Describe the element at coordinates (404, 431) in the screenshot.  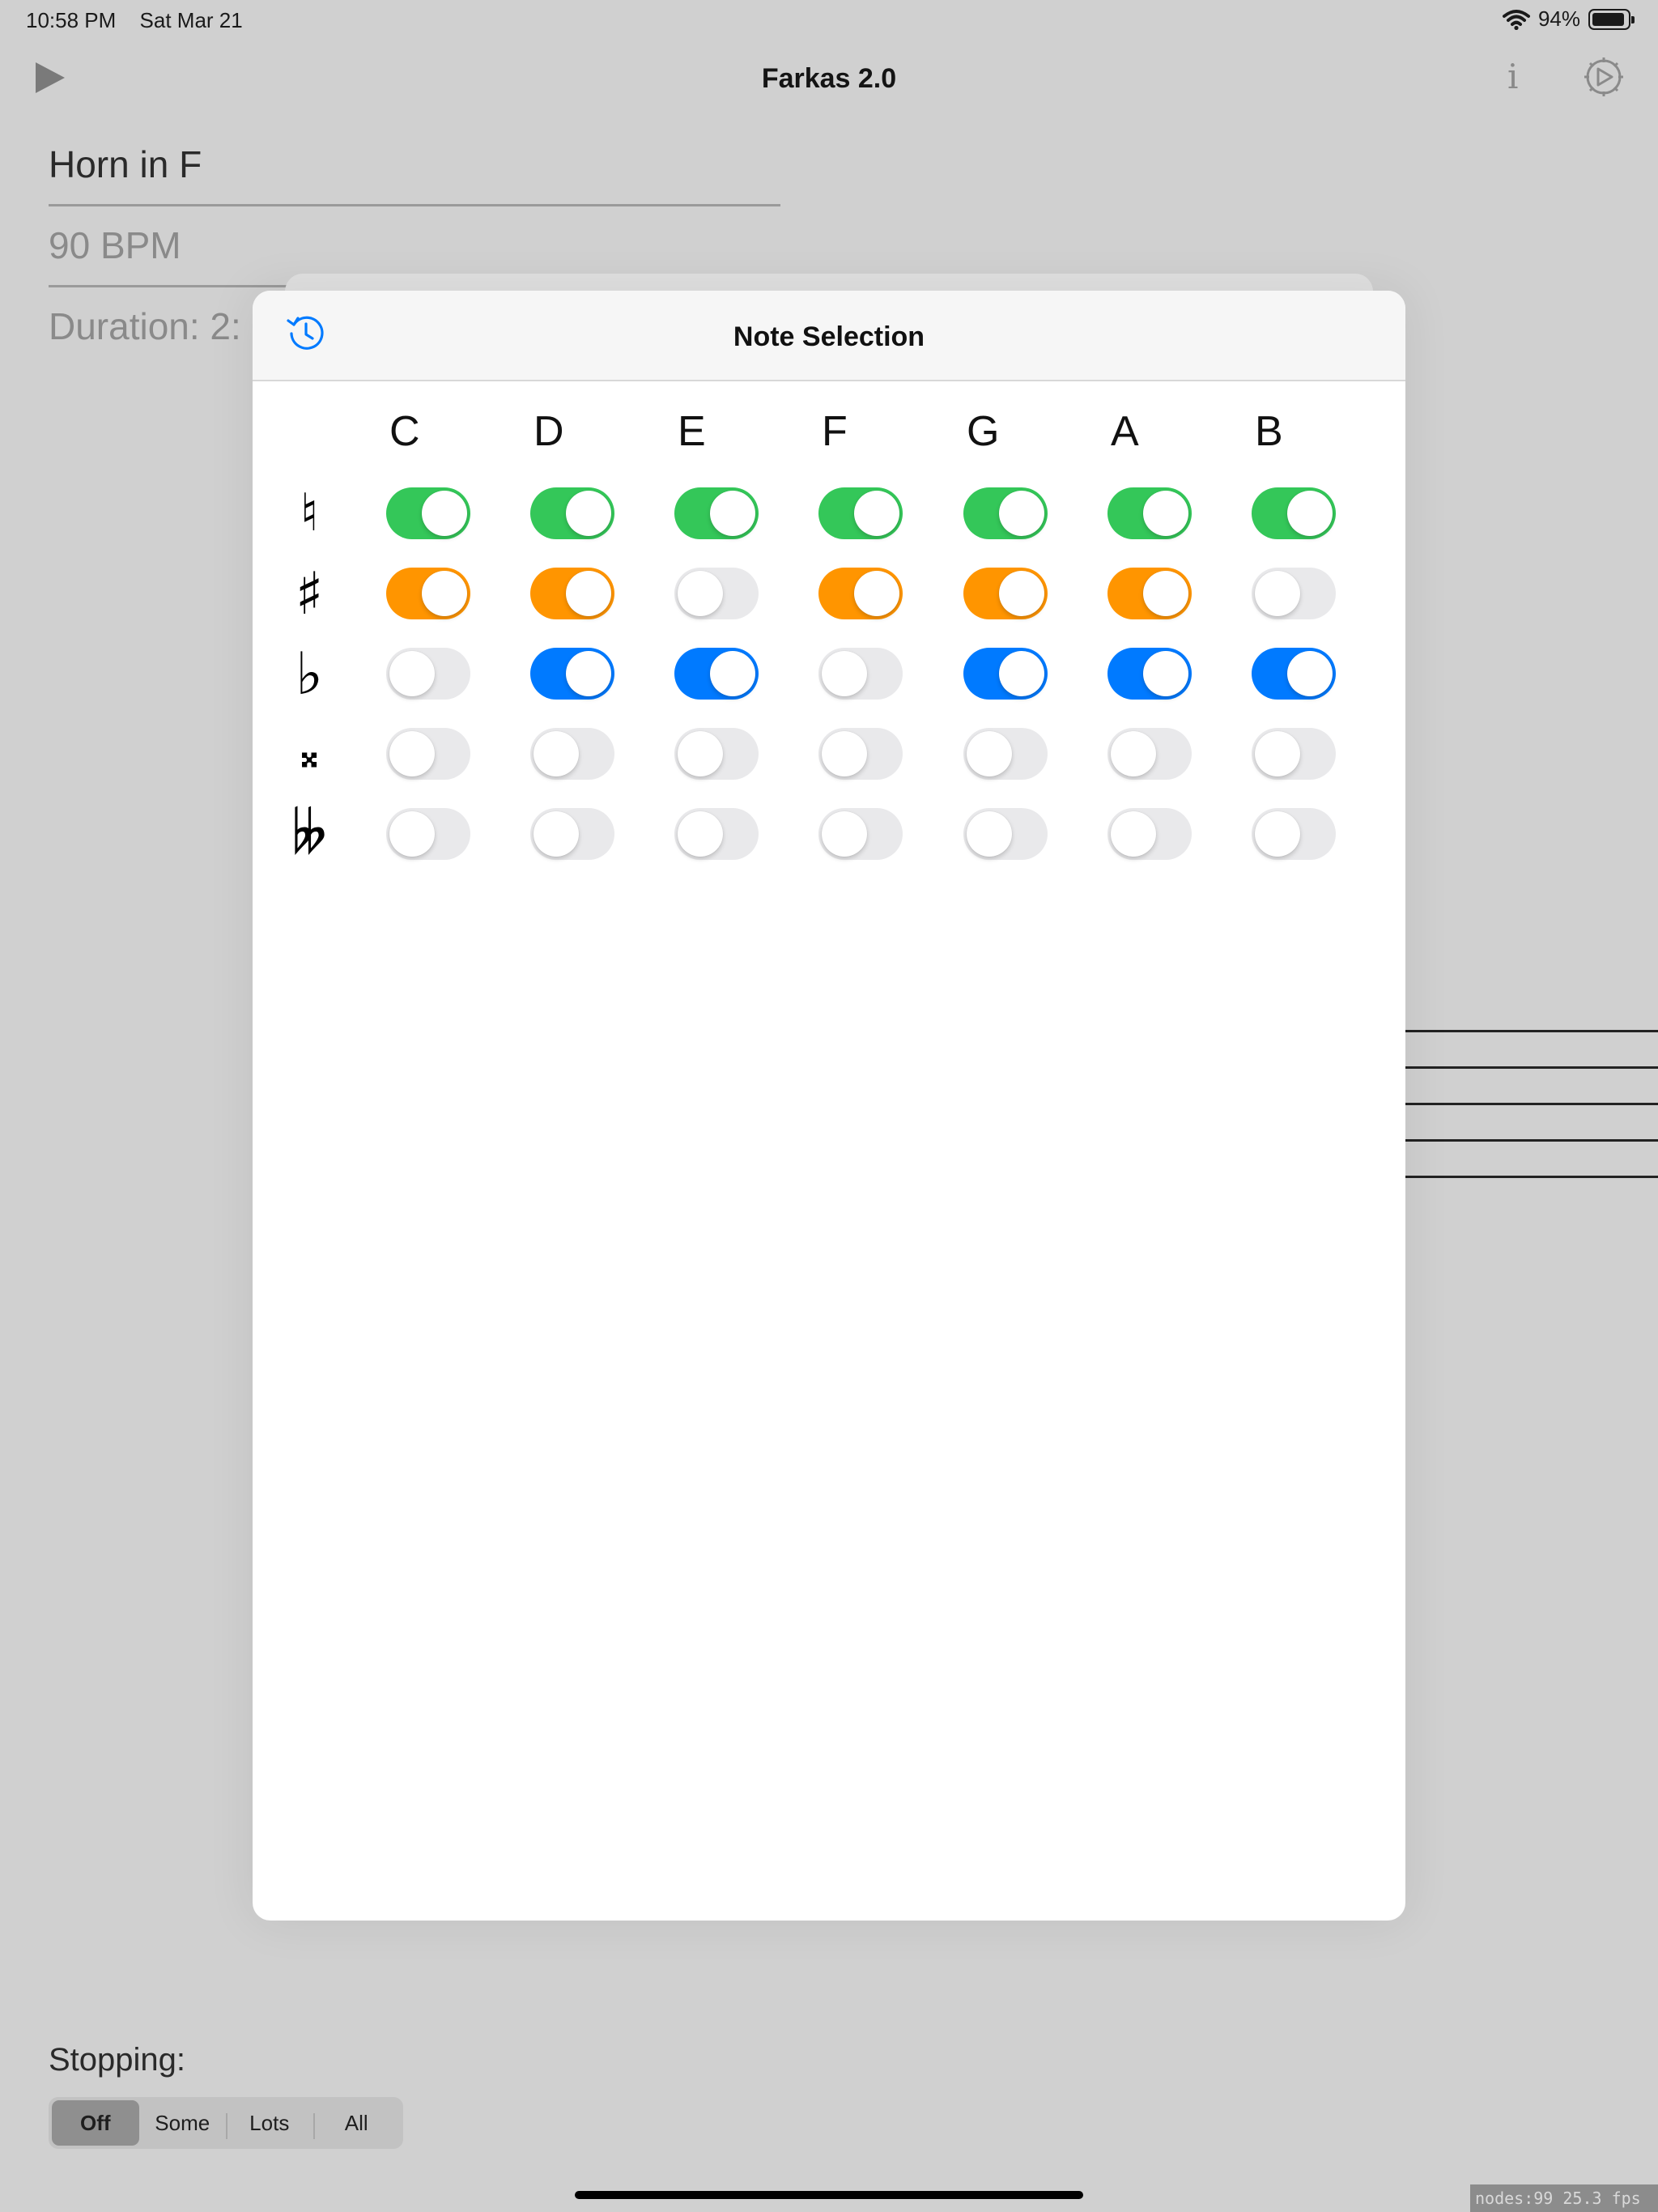
I see `column-header-c: C` at that location.